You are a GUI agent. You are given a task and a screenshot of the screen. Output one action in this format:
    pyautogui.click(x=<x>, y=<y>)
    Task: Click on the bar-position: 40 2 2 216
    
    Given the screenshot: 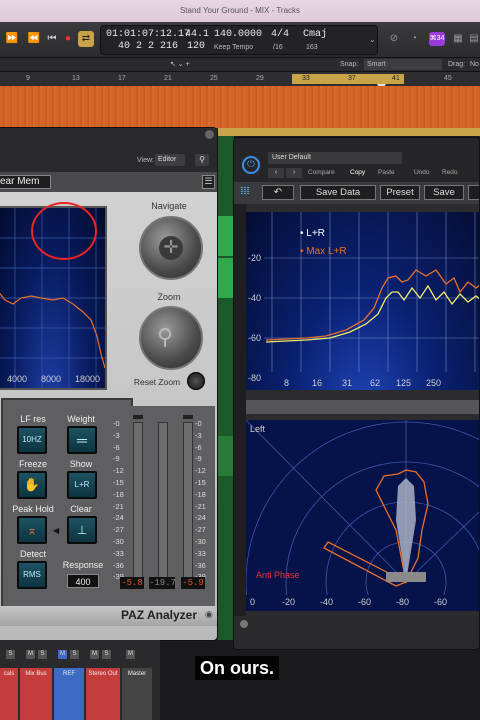 What is the action you would take?
    pyautogui.click(x=148, y=46)
    